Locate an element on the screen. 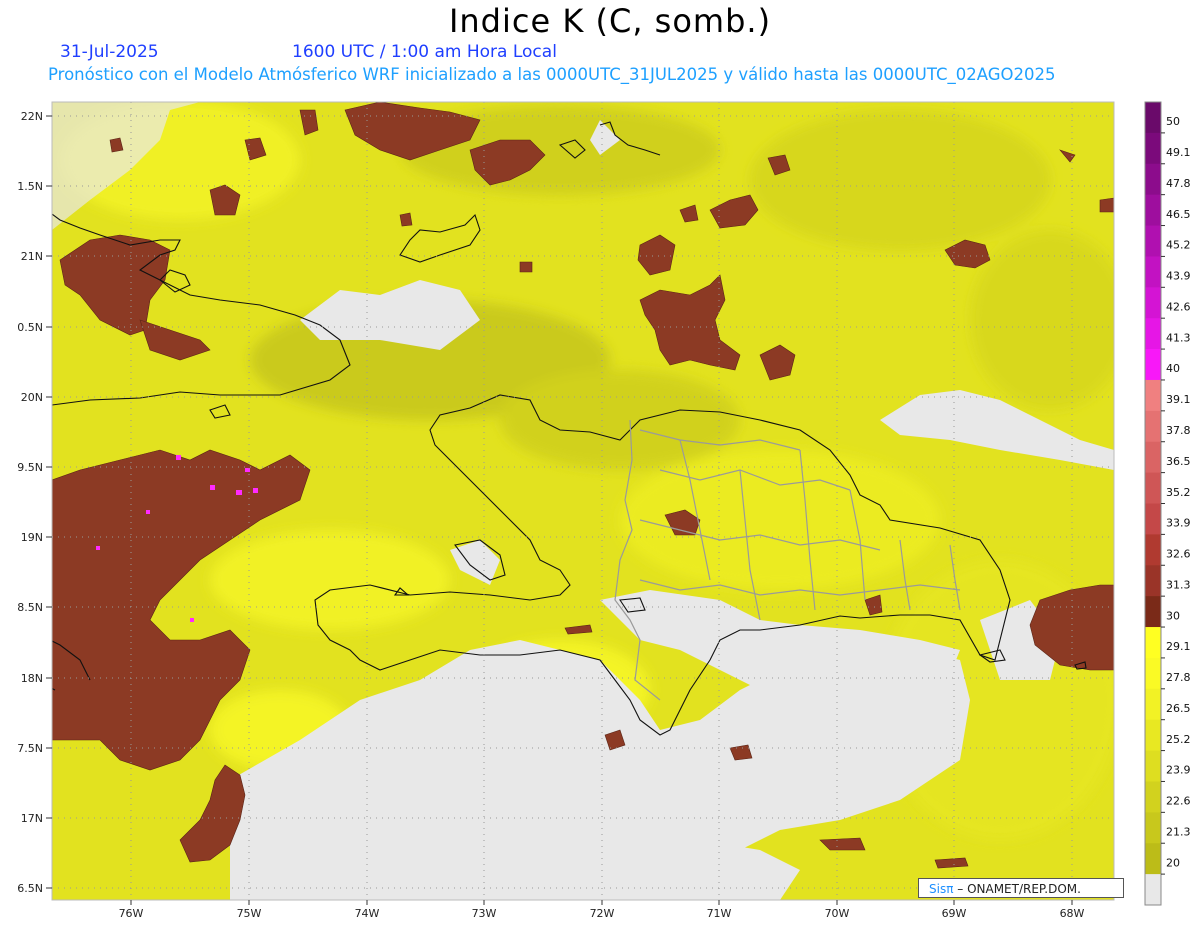  map-title: Indice K (C, somb.) is located at coordinates (610, 21).